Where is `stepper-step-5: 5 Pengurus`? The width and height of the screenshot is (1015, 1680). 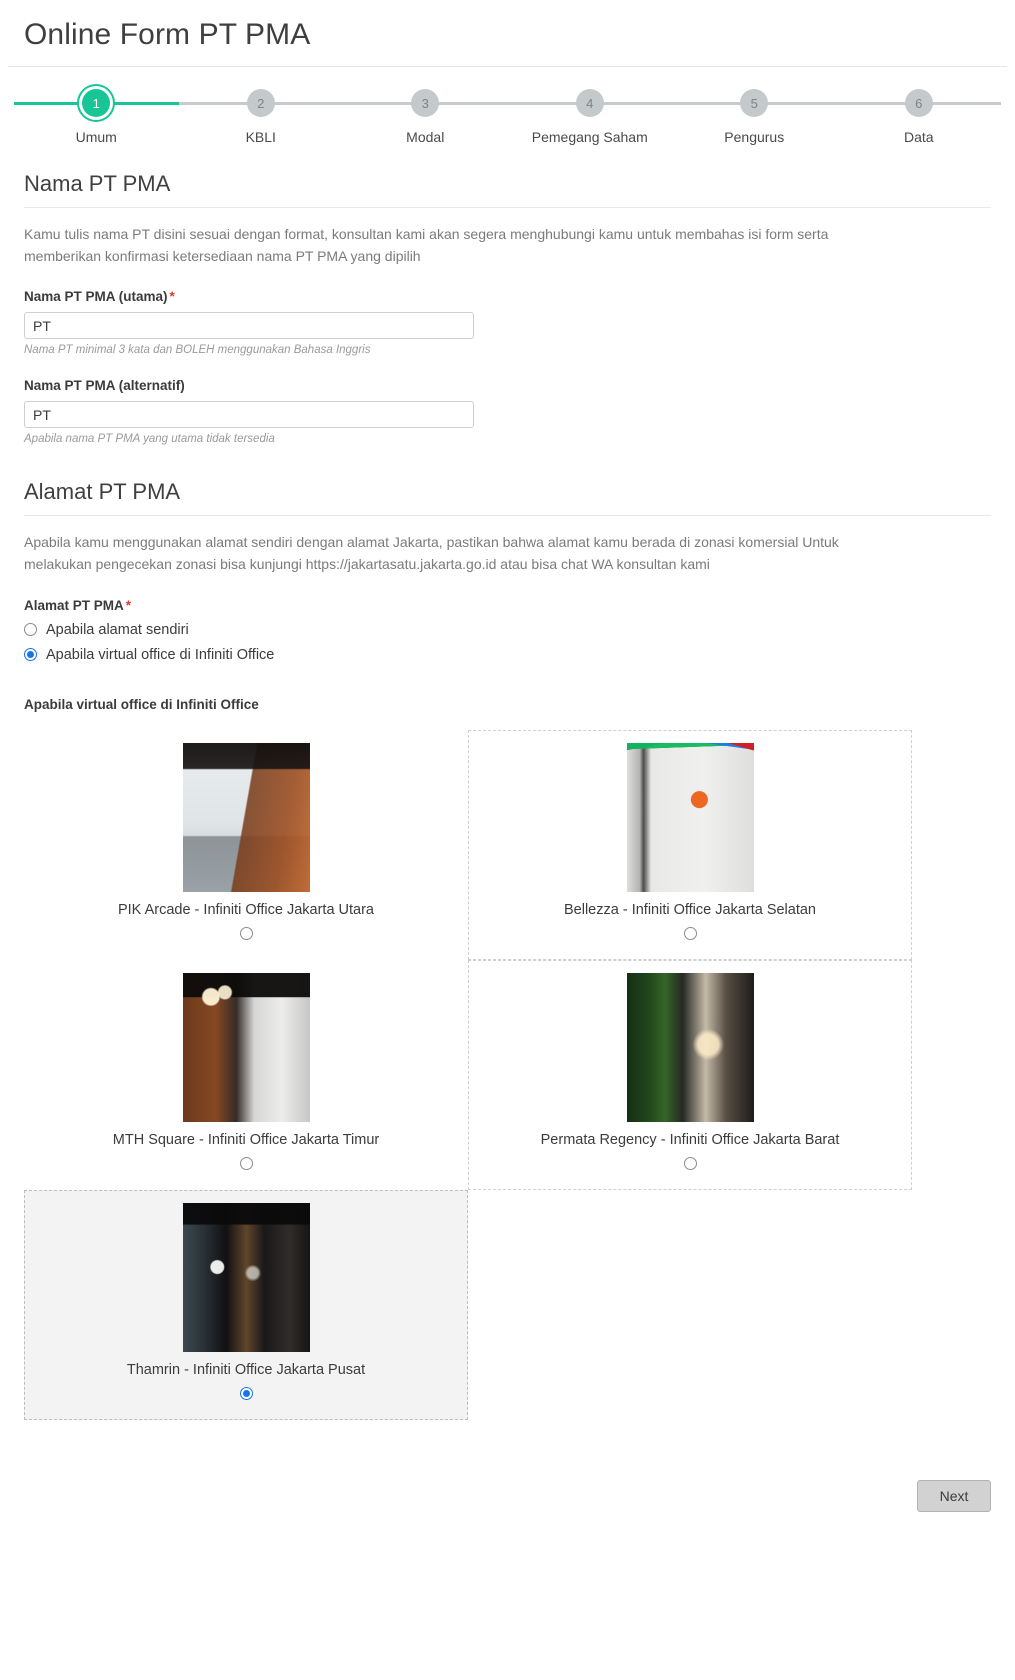
stepper-step-5: 5 Pengurus is located at coordinates (754, 117).